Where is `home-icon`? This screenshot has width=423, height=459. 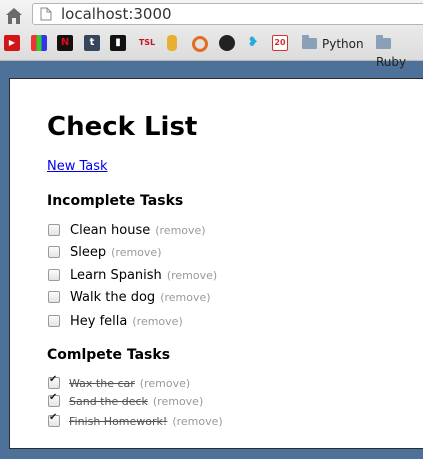 home-icon is located at coordinates (14, 16).